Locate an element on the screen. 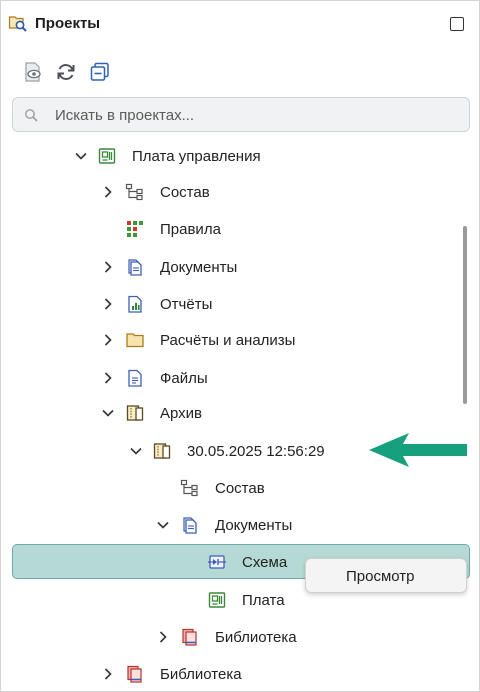 The height and width of the screenshot is (692, 480). tree-item-label: Расчёты и анализы is located at coordinates (228, 340).